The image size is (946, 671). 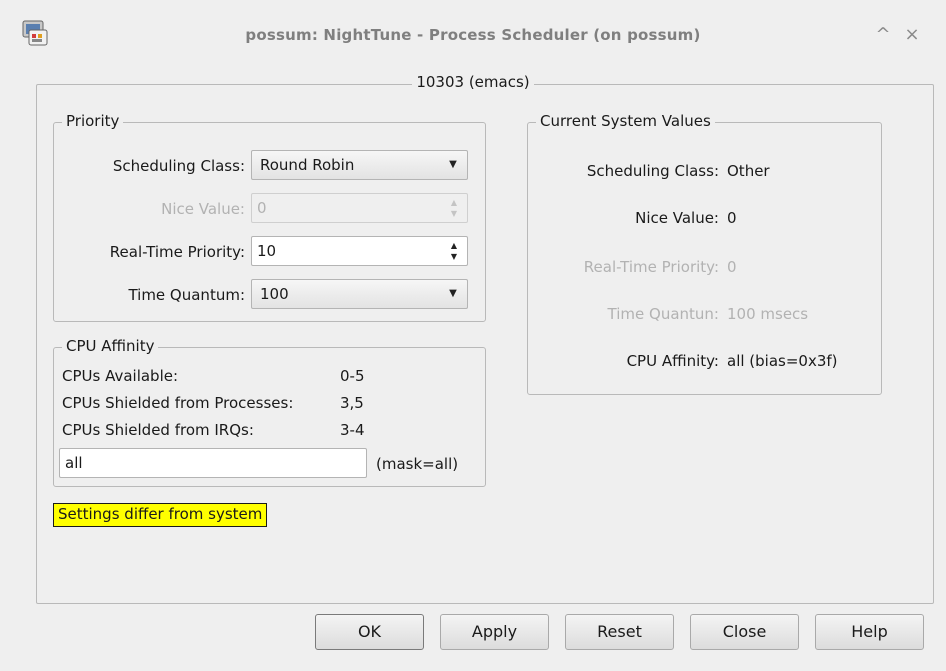 I want to click on cpus-shielded-irqs-value: 3-4, so click(x=352, y=430).